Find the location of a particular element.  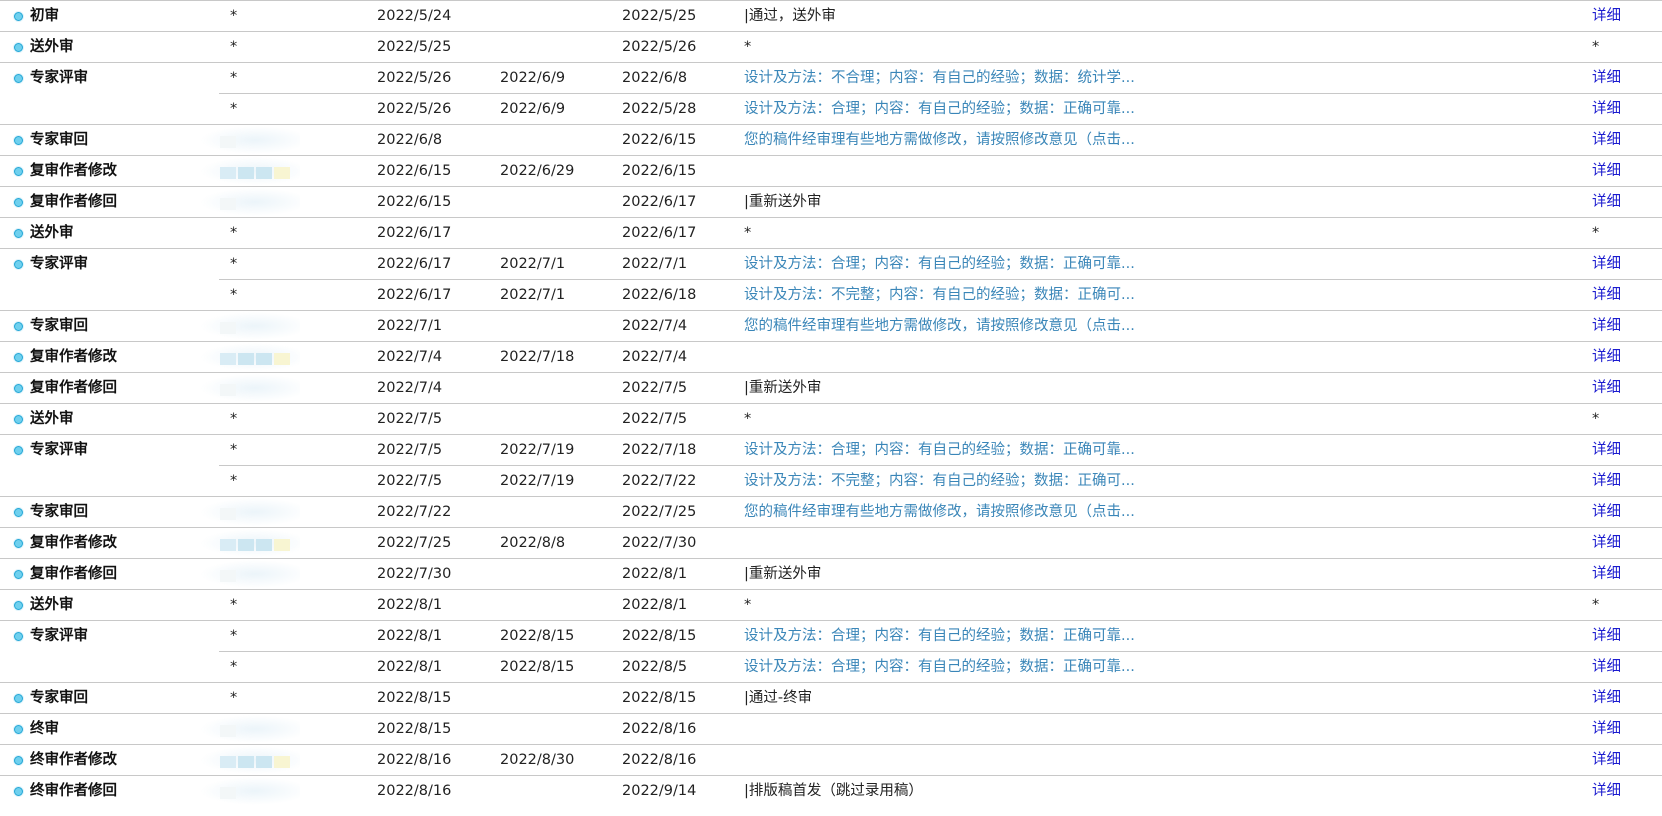

stage-label: 终审作者修回 is located at coordinates (73, 791).